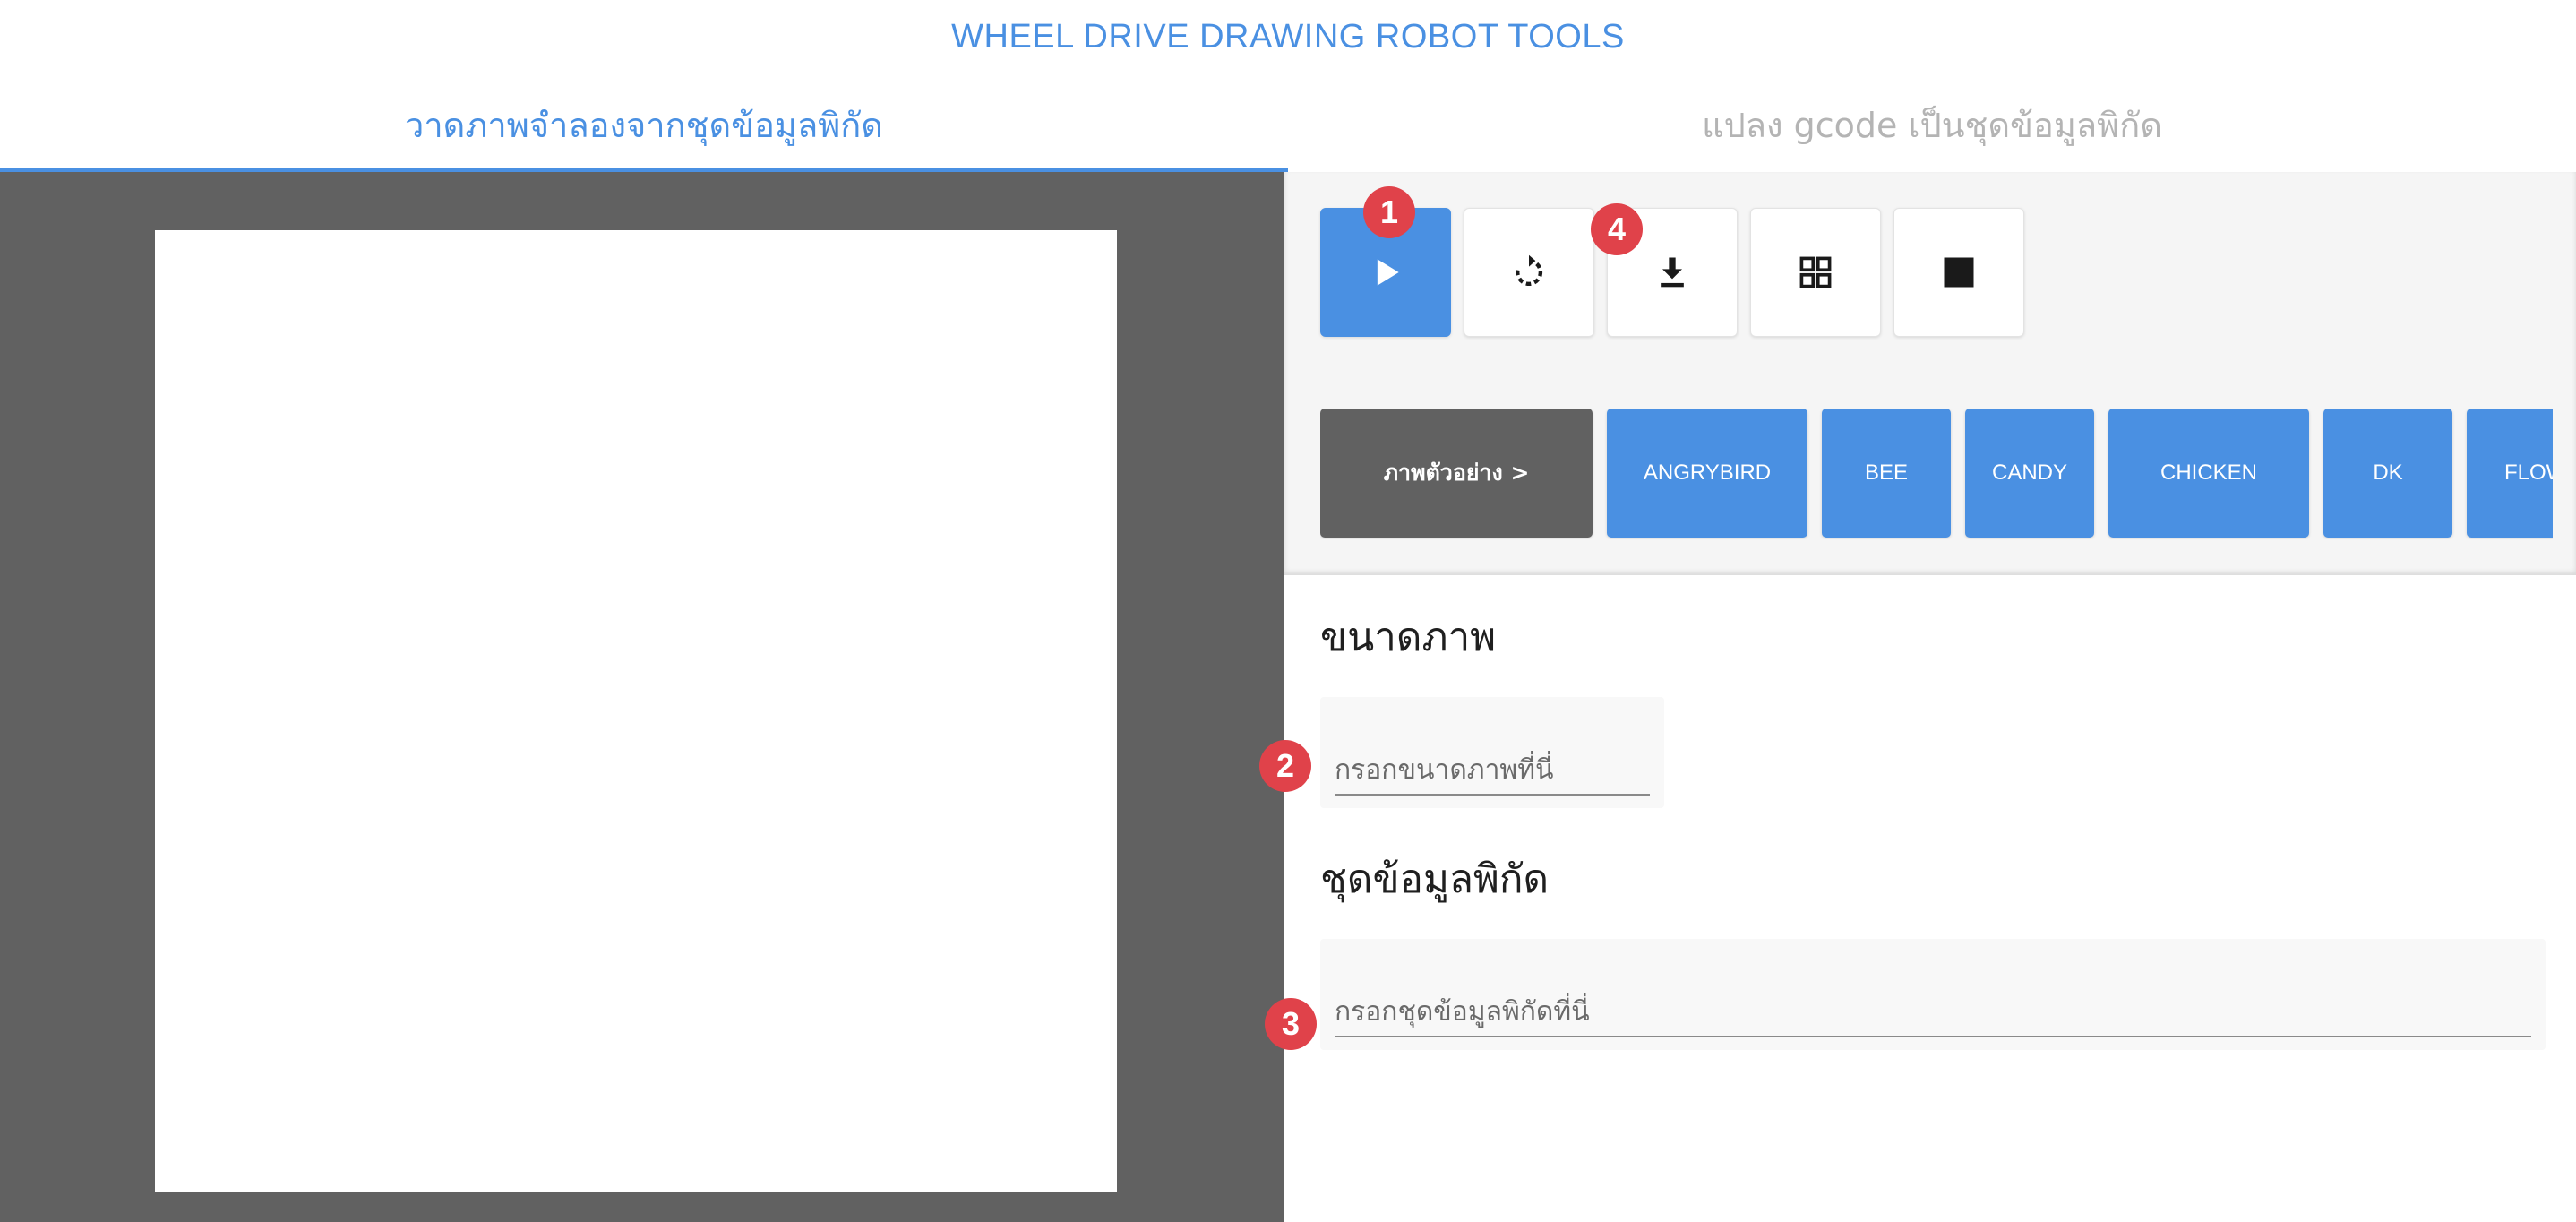 Image resolution: width=2576 pixels, height=1222 pixels. I want to click on app-title: WHEEL DRIVE DRAWING ROBOT TOOLS, so click(1288, 37).